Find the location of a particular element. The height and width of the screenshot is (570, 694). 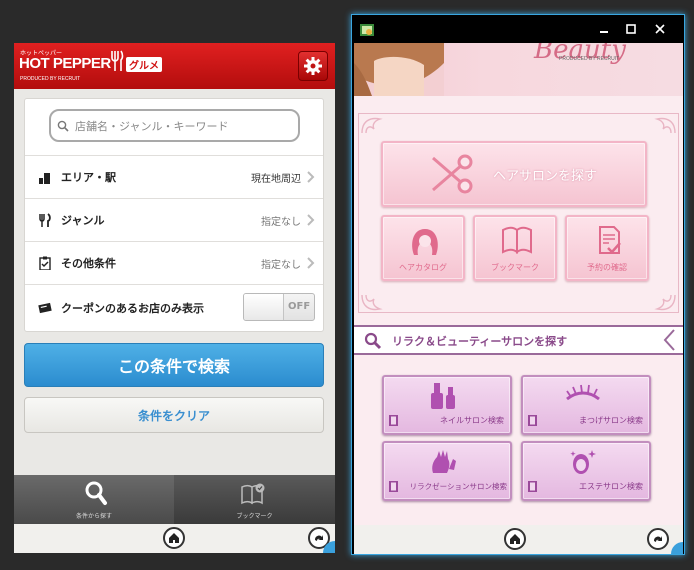

close-icon is located at coordinates (660, 29).